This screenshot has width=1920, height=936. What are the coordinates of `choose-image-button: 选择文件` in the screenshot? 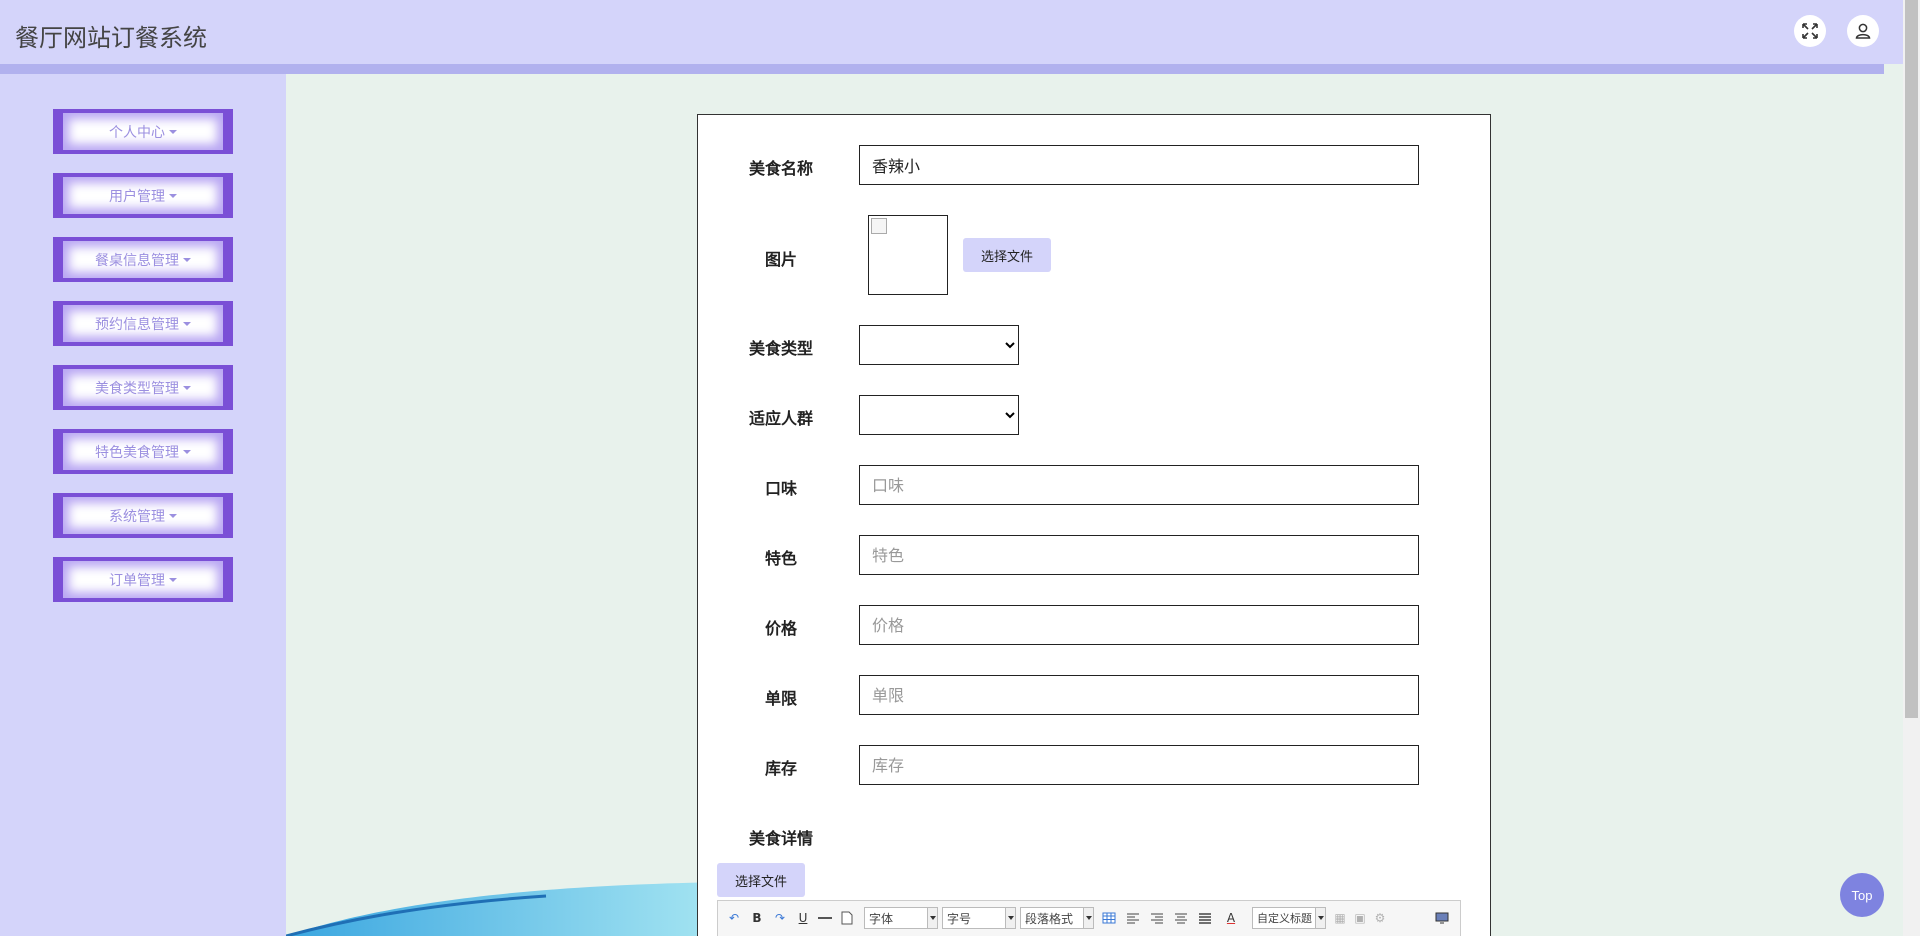 It's located at (1007, 255).